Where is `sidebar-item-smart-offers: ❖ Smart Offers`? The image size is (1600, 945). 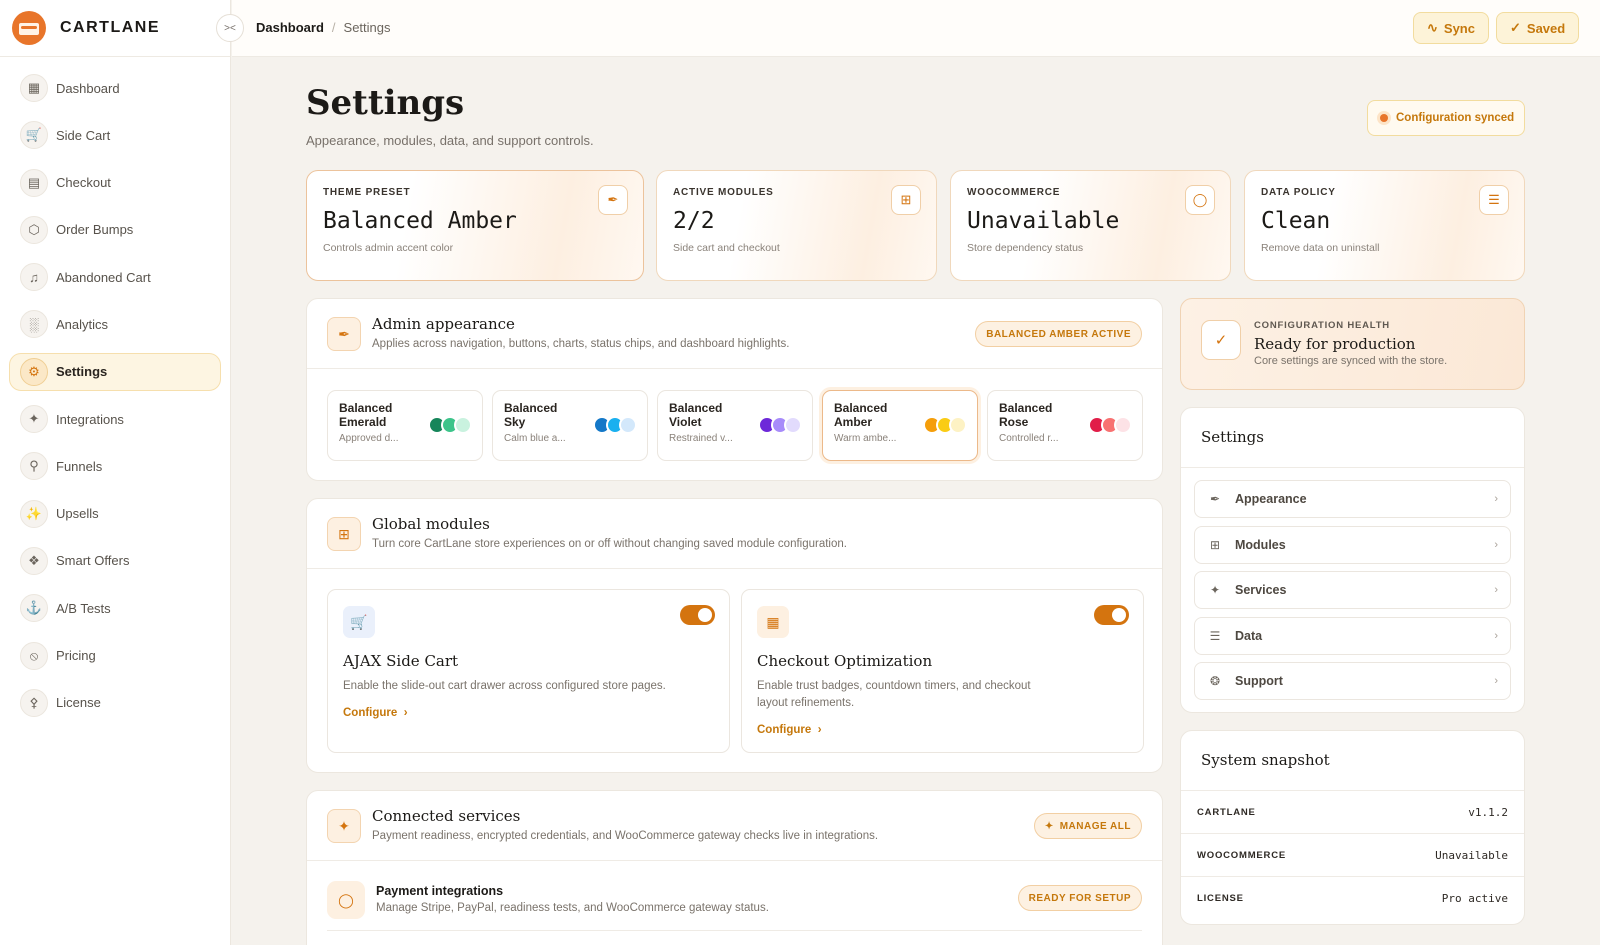
sidebar-item-smart-offers: ❖ Smart Offers is located at coordinates (115, 561).